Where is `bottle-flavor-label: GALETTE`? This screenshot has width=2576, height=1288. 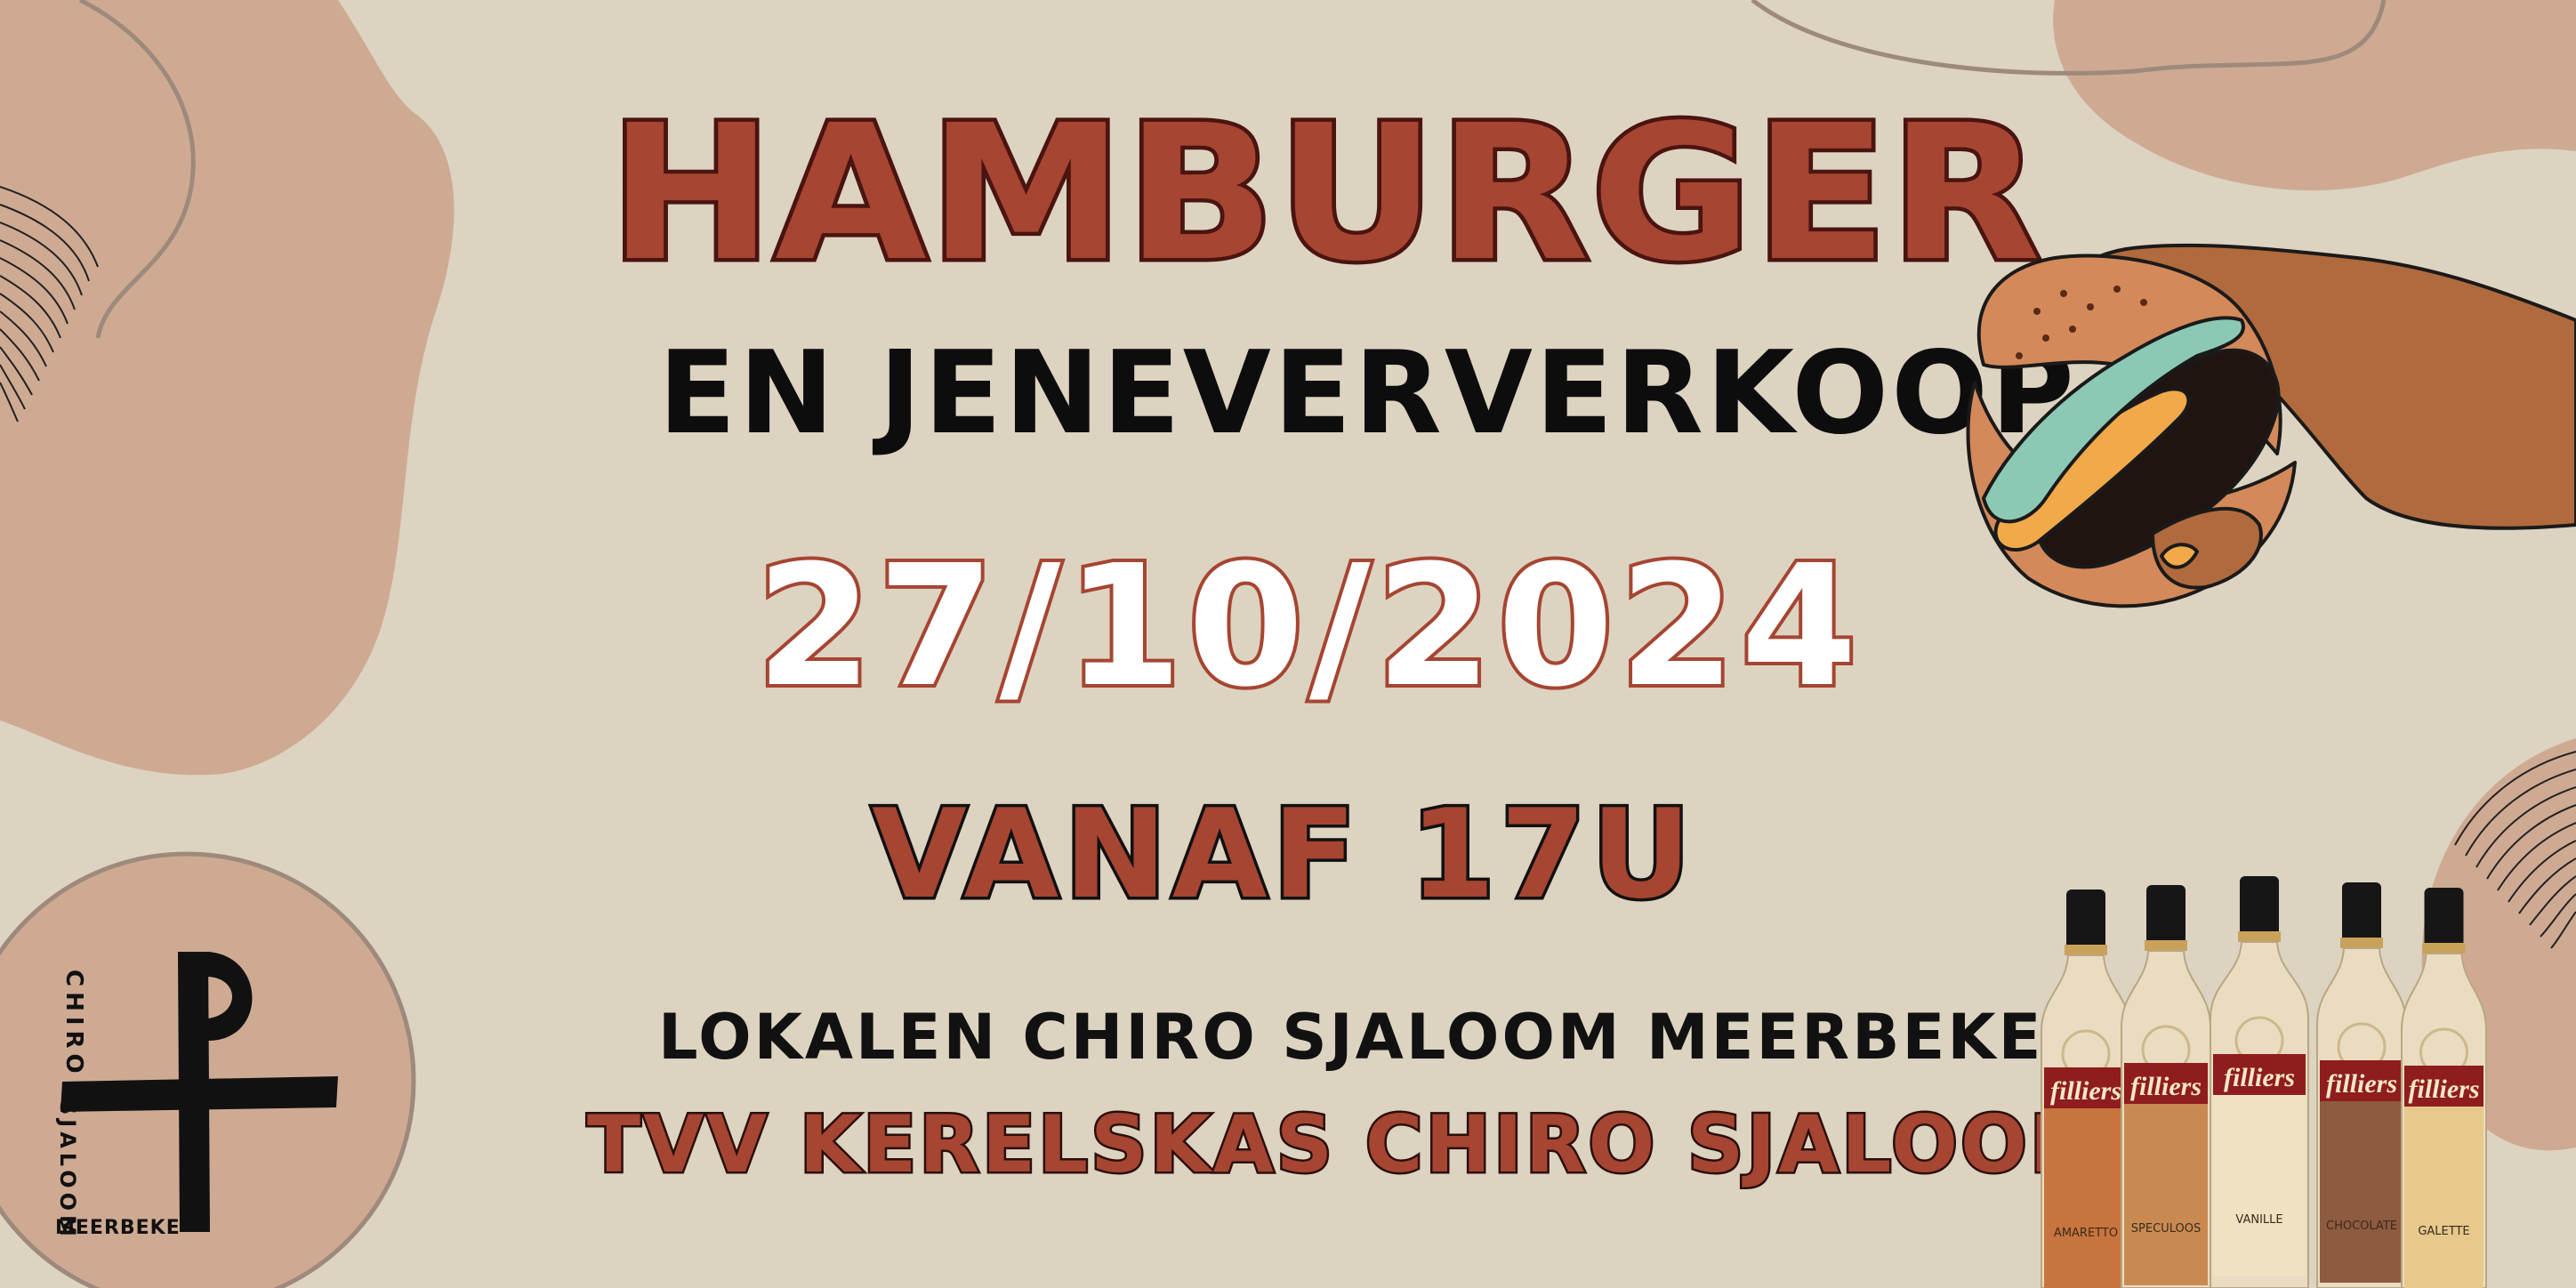 bottle-flavor-label: GALETTE is located at coordinates (2443, 1231).